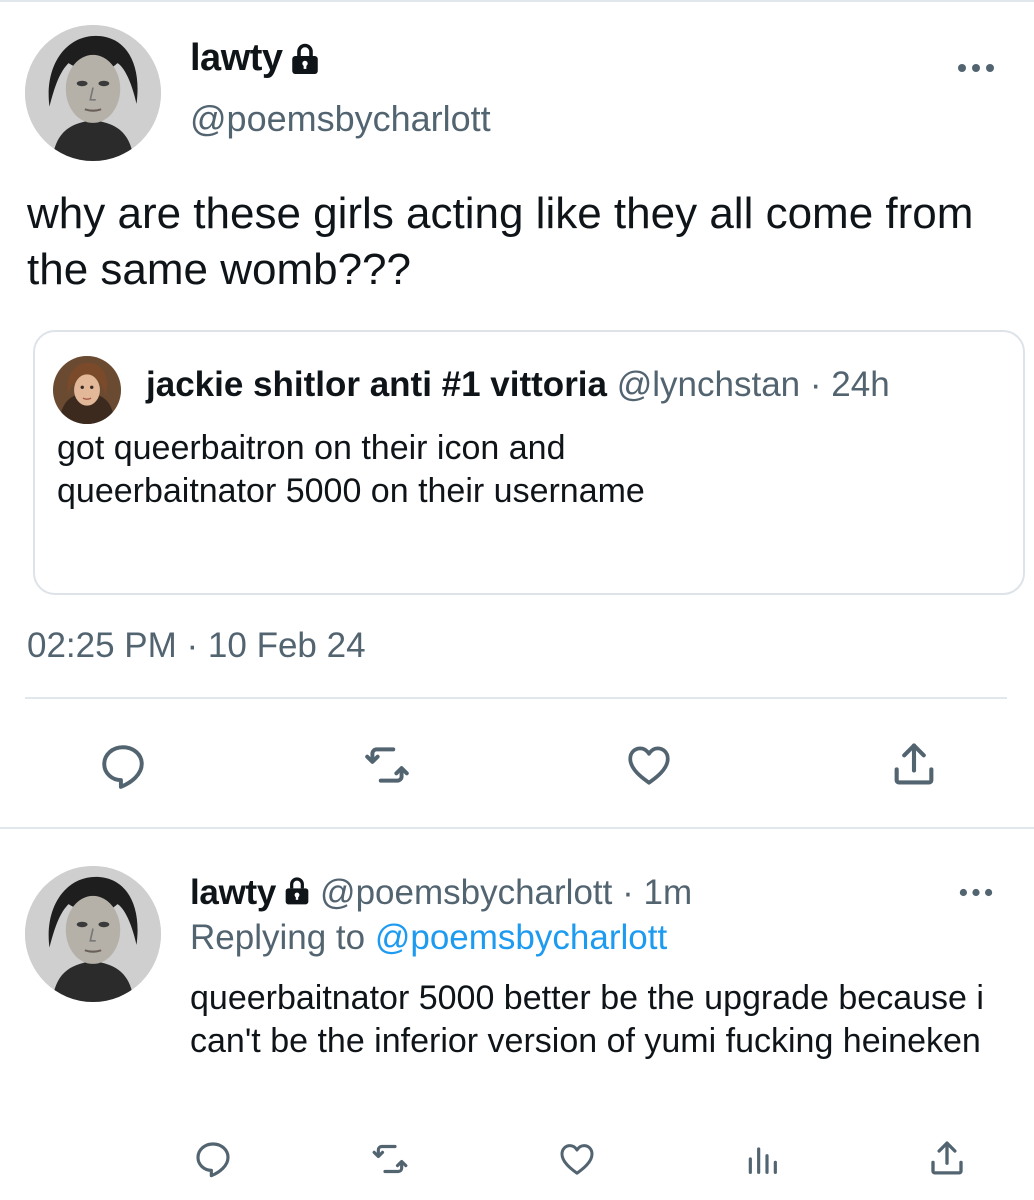 The height and width of the screenshot is (1200, 1034). What do you see at coordinates (93, 93) in the screenshot?
I see `author-avatar` at bounding box center [93, 93].